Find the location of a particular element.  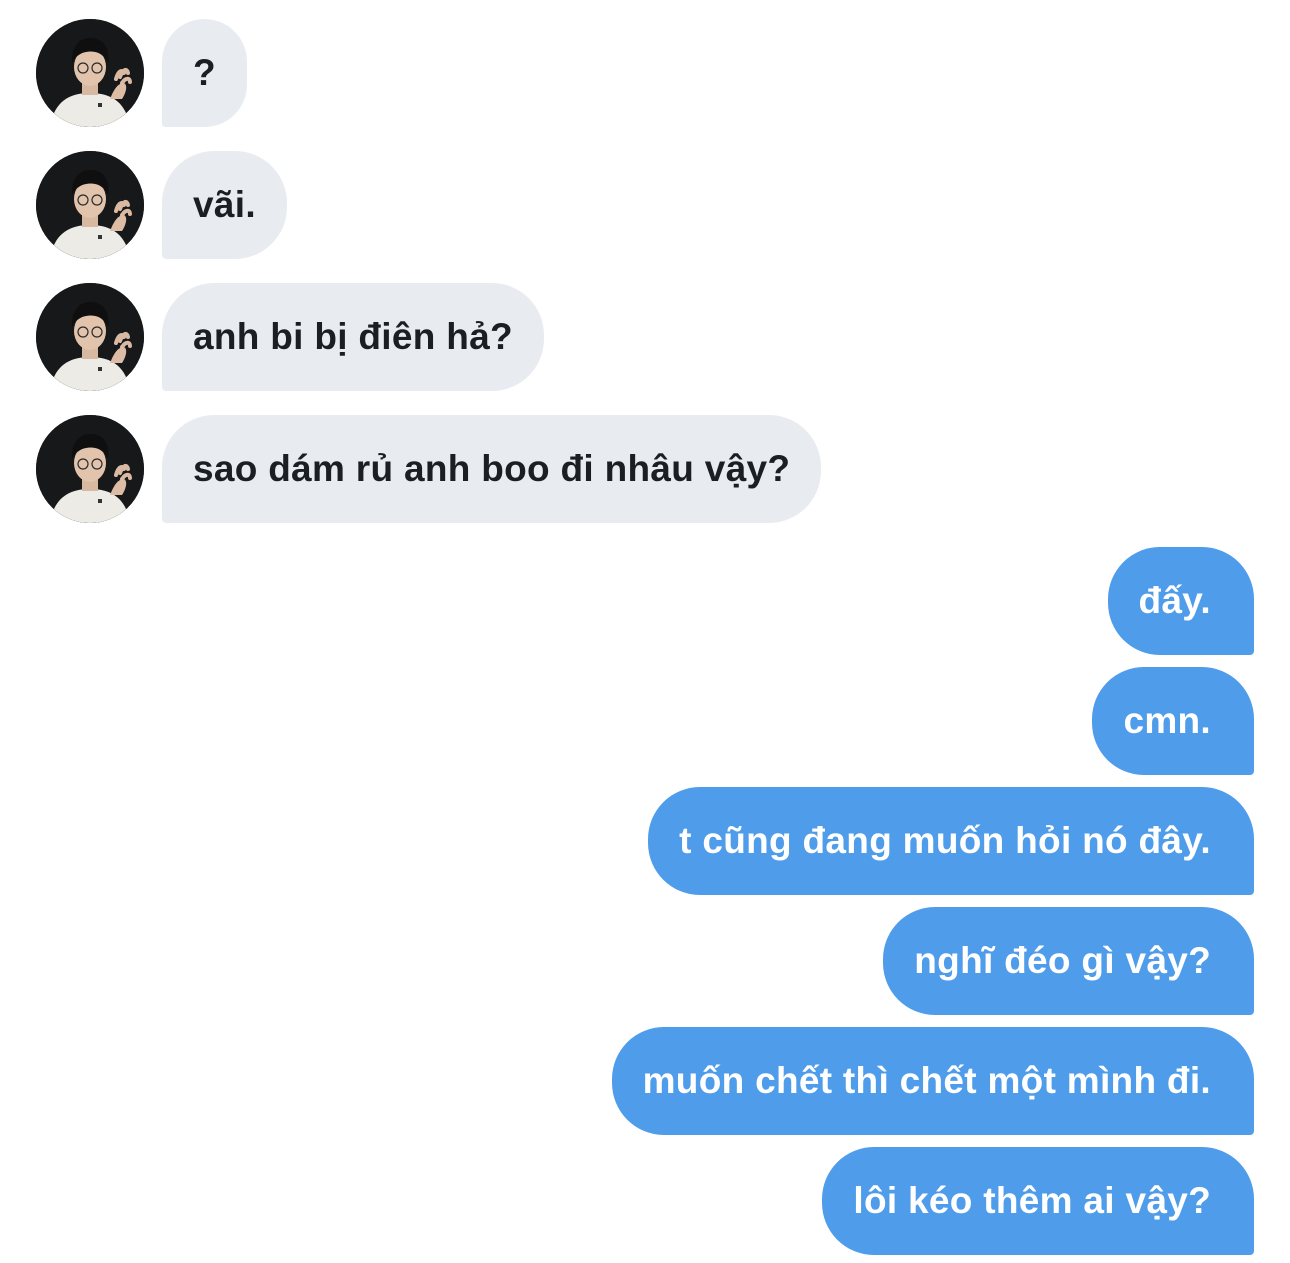

incoming-message-row: vãi. is located at coordinates (161, 205).